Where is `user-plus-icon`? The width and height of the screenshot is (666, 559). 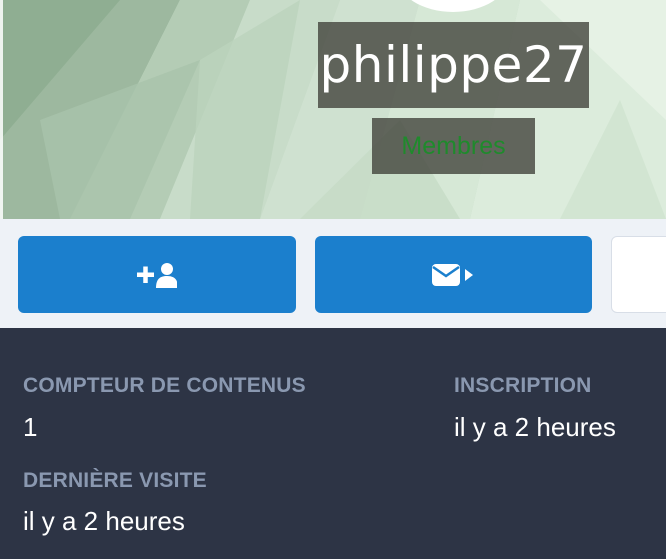 user-plus-icon is located at coordinates (157, 275).